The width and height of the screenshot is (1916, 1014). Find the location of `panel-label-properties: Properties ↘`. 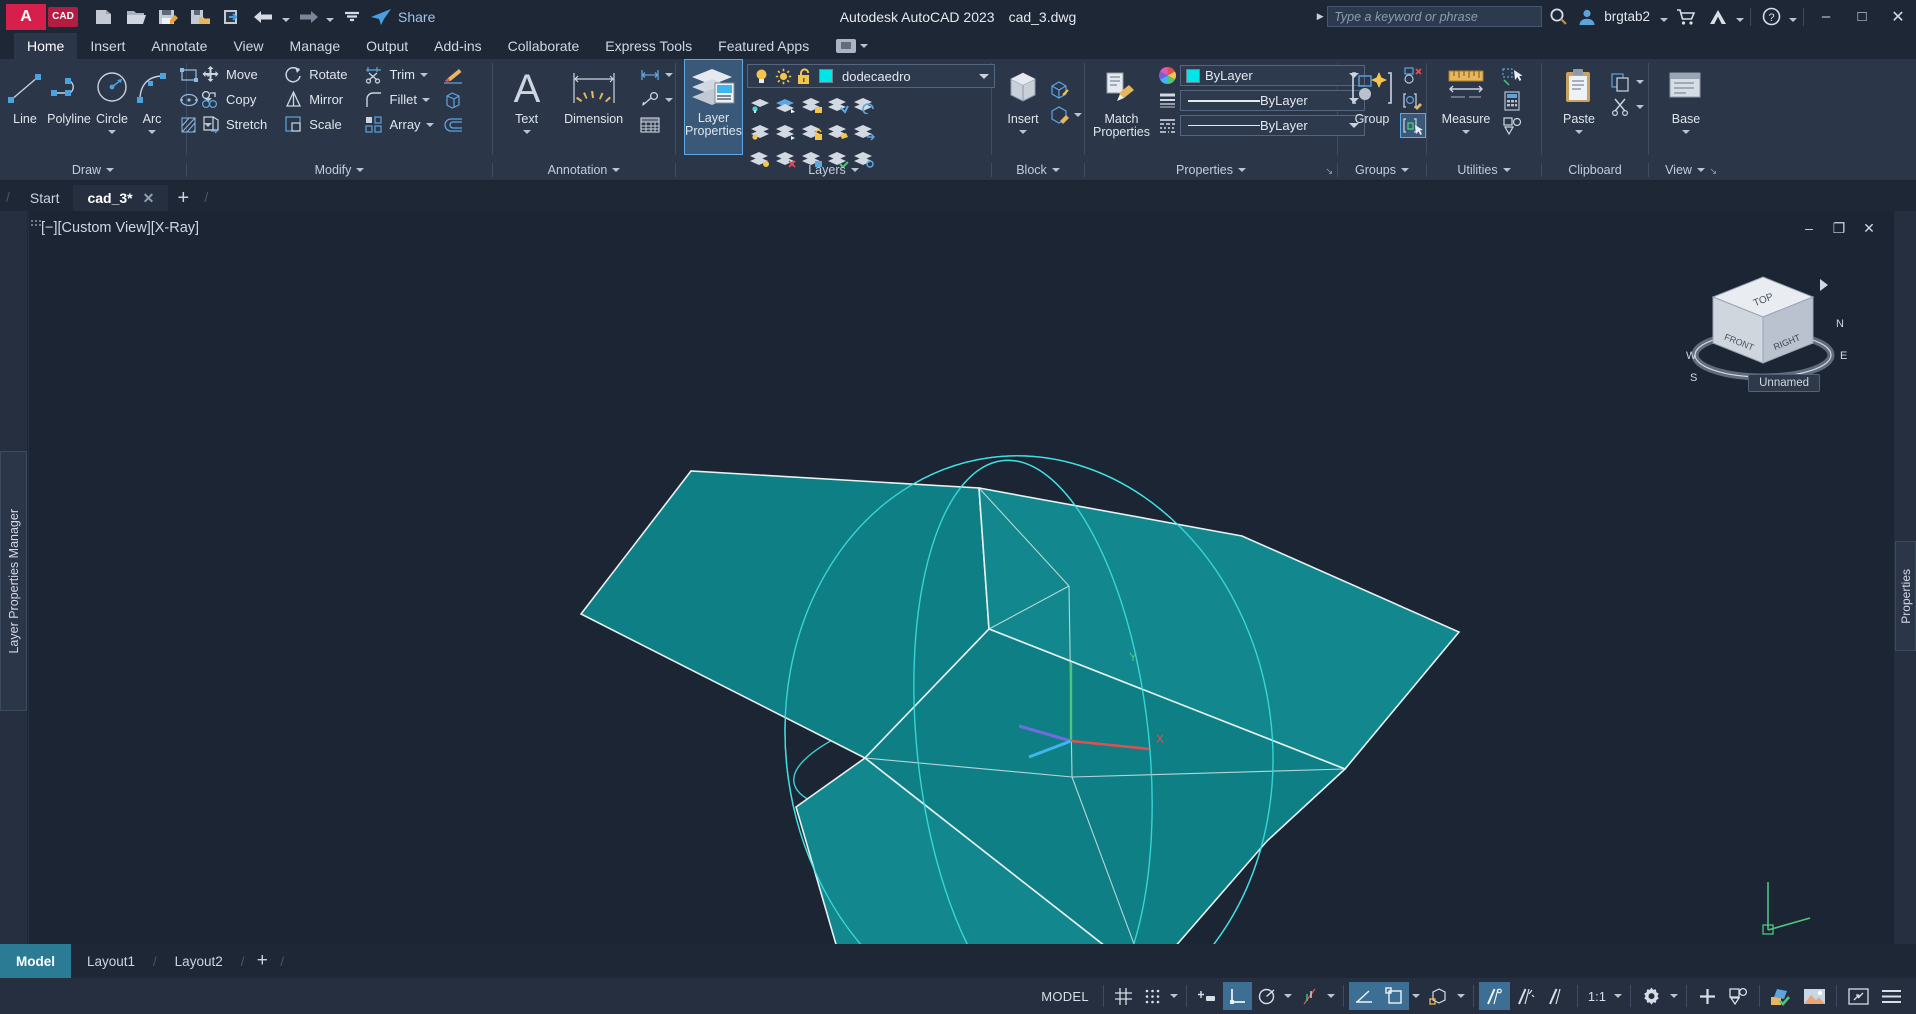

panel-label-properties: Properties ↘ is located at coordinates (1211, 170).